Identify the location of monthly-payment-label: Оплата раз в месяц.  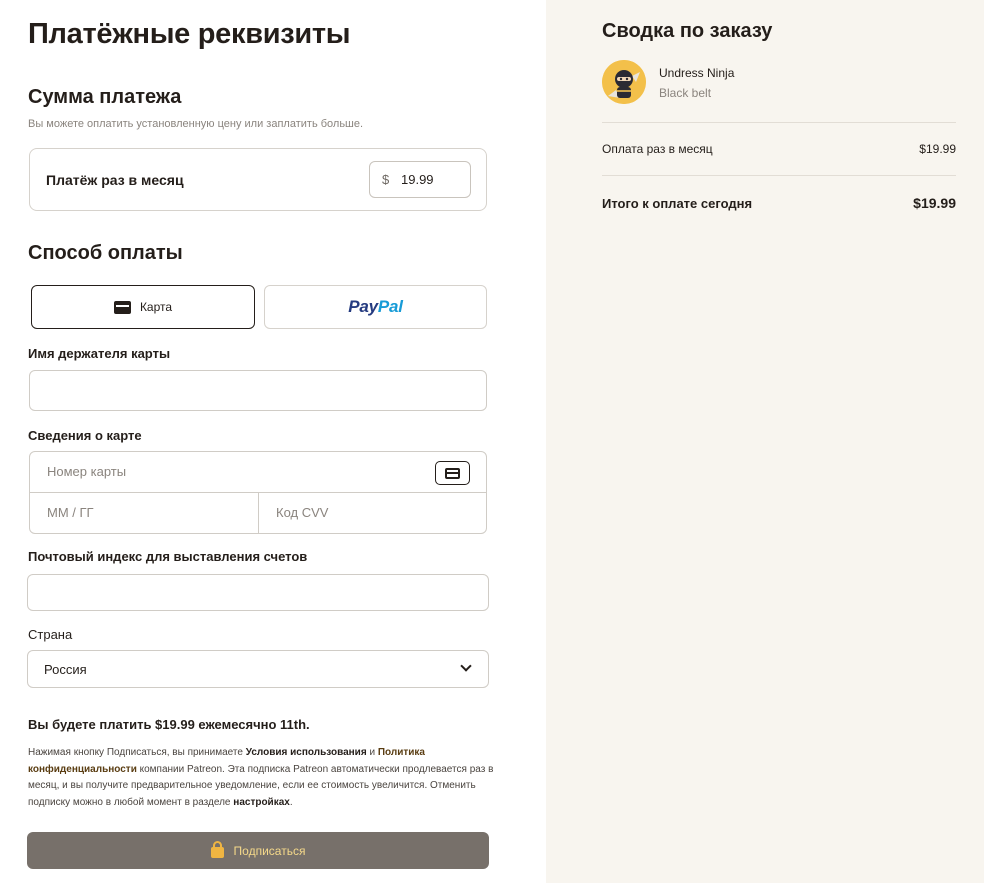
(657, 149).